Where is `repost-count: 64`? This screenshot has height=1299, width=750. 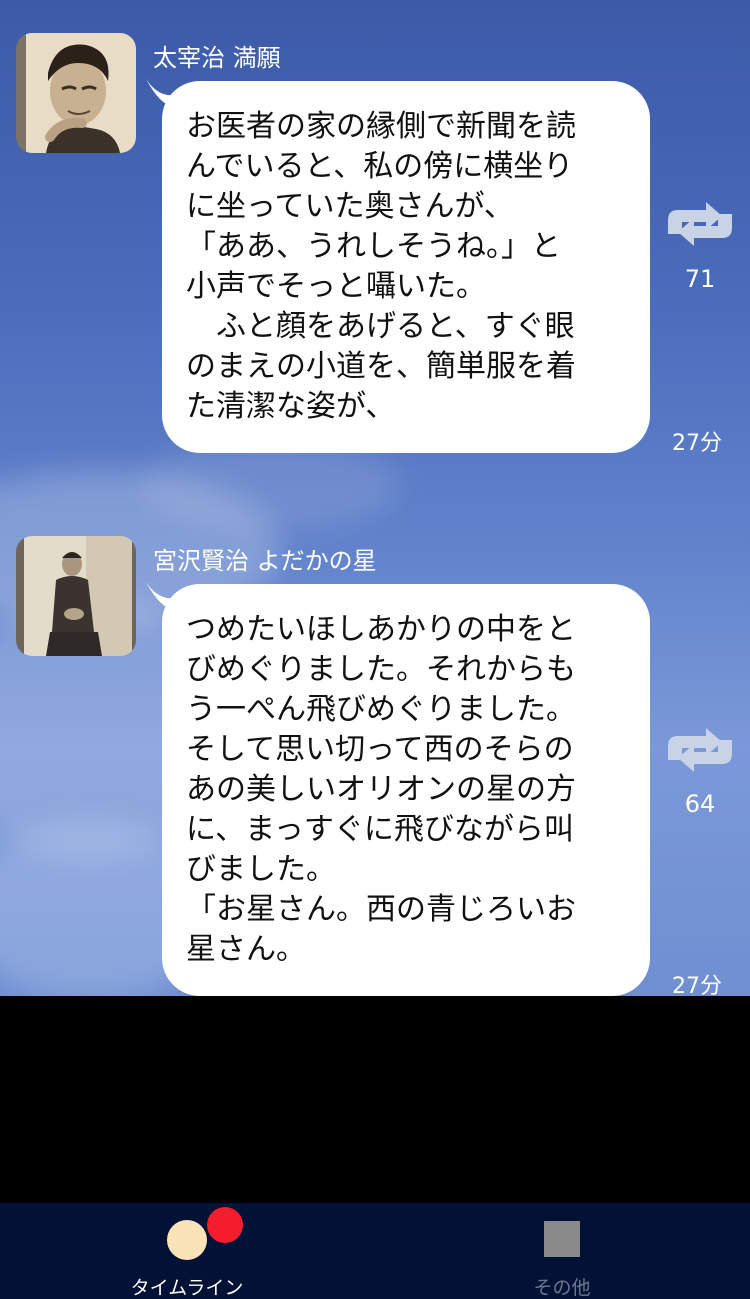 repost-count: 64 is located at coordinates (700, 804).